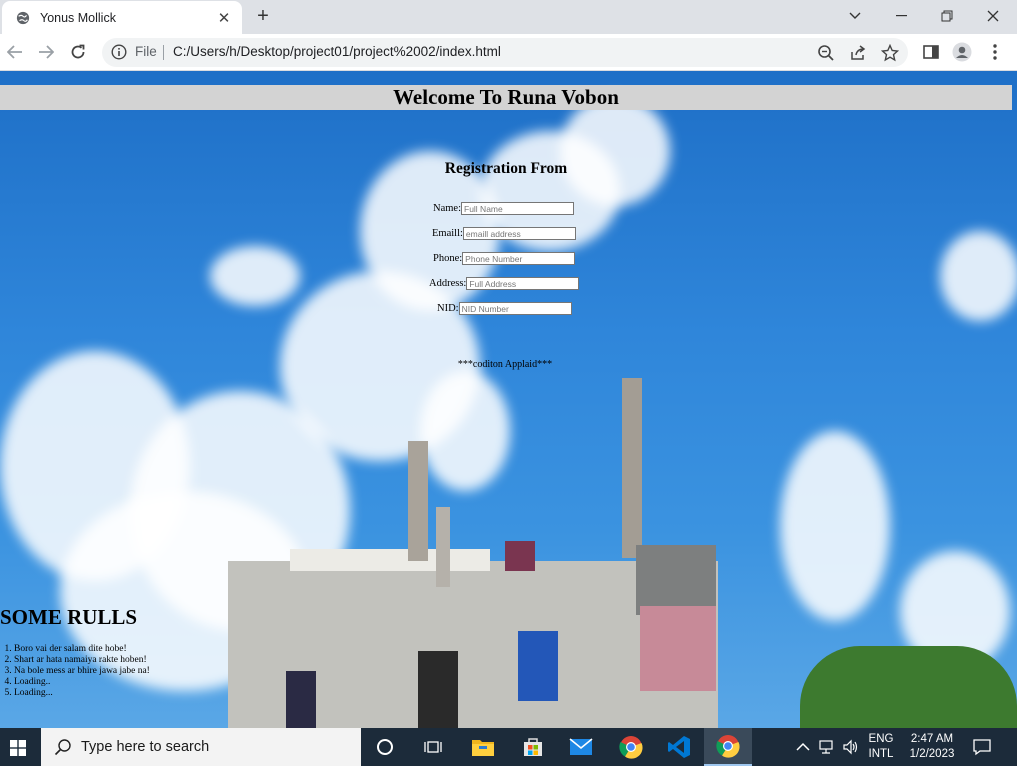 This screenshot has width=1017, height=766. I want to click on site-info-icon, so click(119, 52).